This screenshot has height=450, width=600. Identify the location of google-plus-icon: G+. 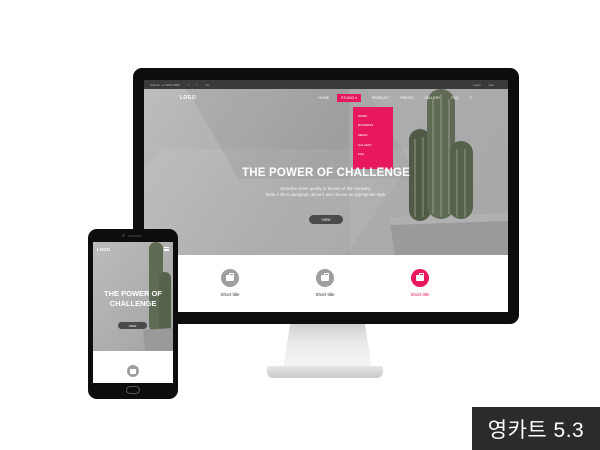
(207, 85).